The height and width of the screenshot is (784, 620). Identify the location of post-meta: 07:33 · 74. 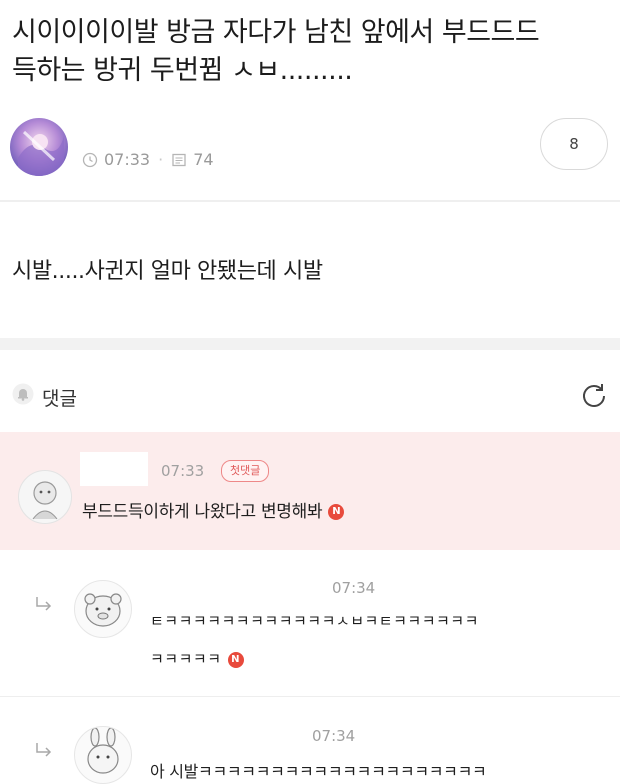
(148, 159).